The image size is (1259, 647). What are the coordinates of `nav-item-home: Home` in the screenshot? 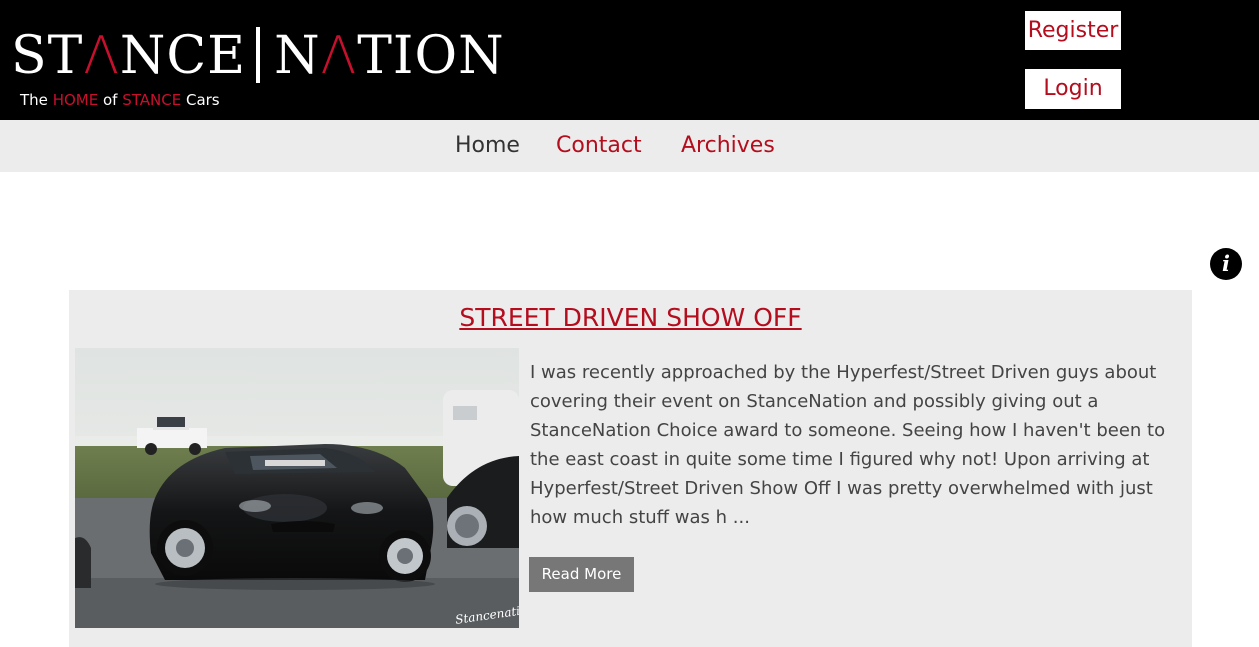 It's located at (487, 146).